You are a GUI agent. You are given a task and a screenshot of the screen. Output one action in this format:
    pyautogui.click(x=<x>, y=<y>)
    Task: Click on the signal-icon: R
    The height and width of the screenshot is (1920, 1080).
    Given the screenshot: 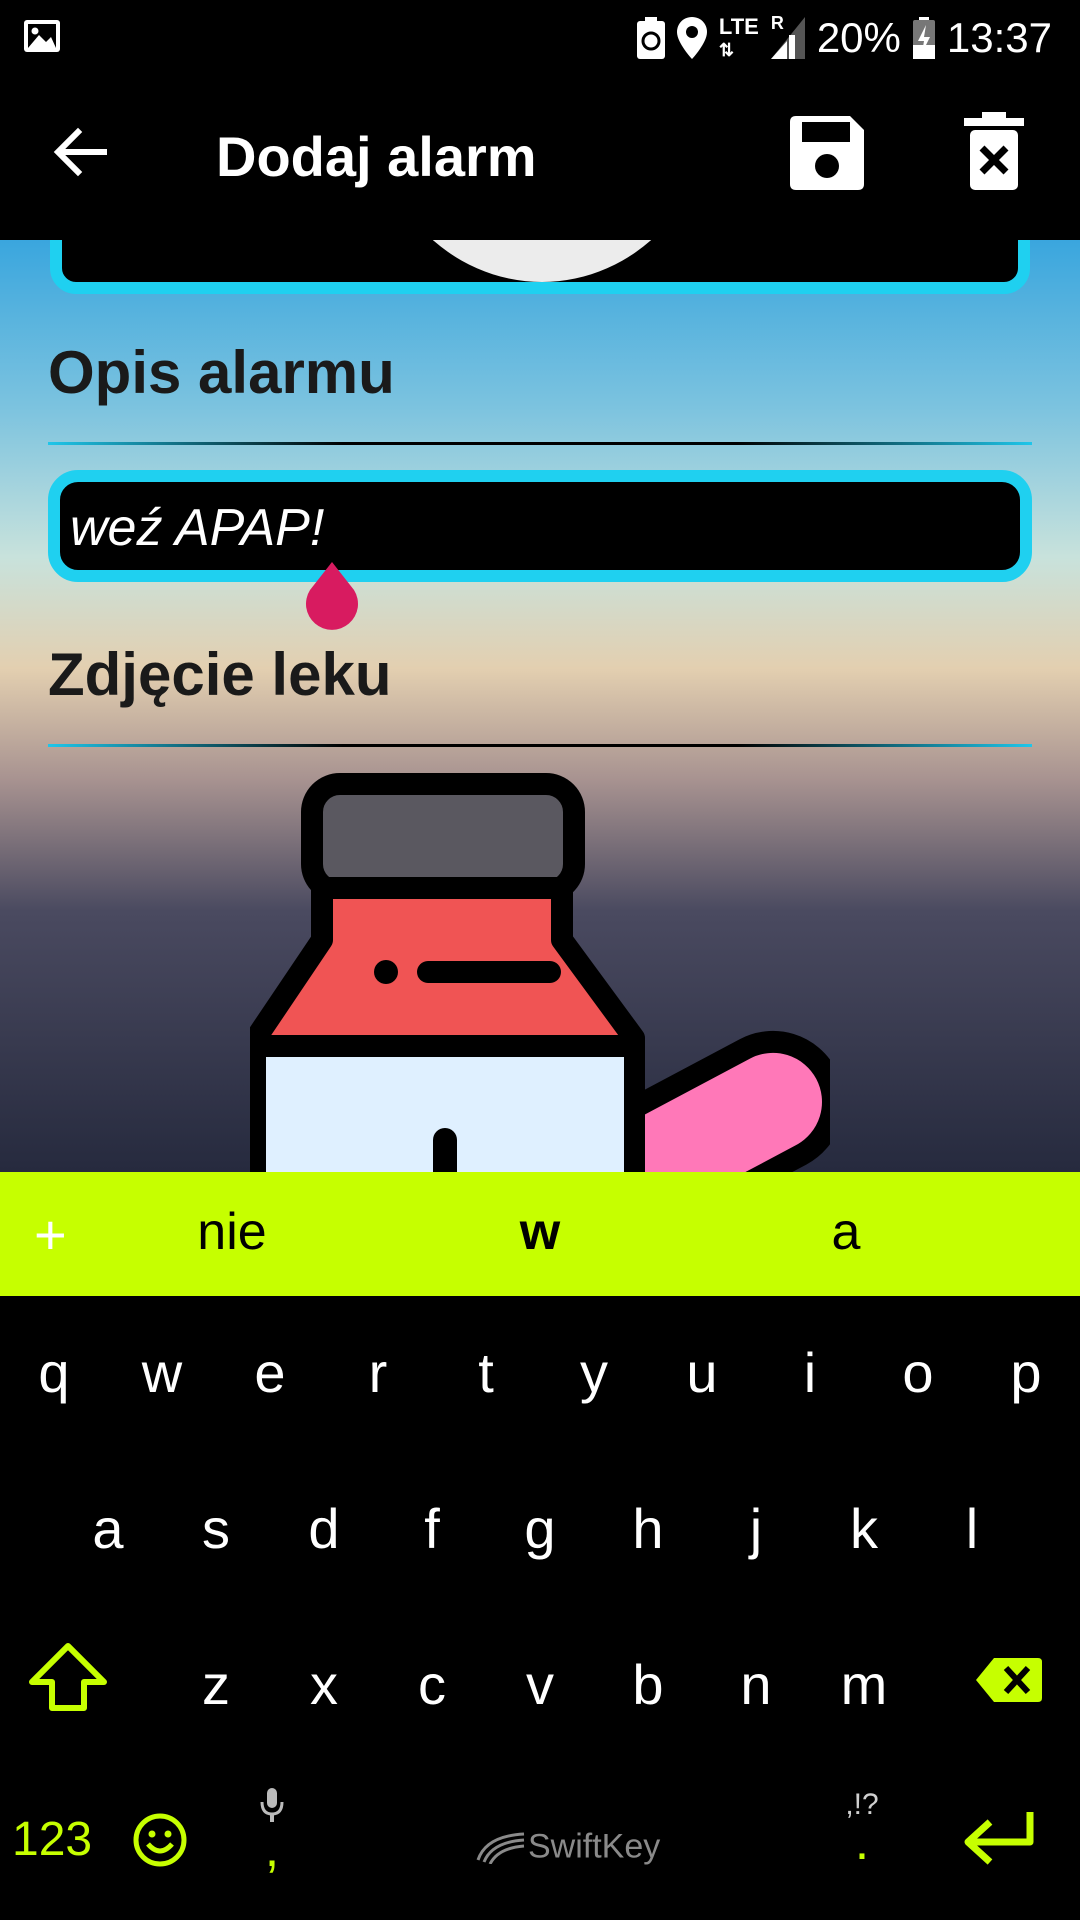 What is the action you would take?
    pyautogui.click(x=787, y=36)
    